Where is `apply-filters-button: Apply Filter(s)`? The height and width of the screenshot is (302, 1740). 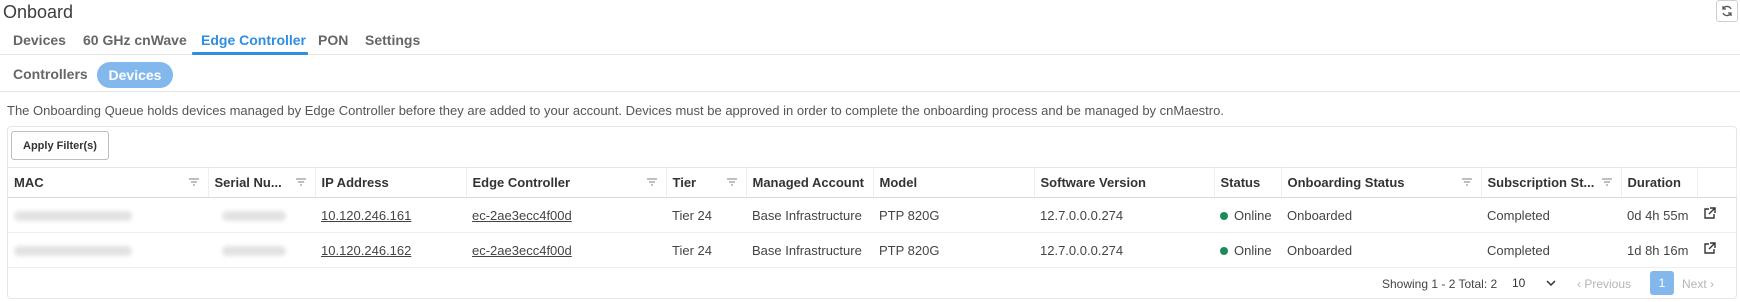
apply-filters-button: Apply Filter(s) is located at coordinates (60, 145).